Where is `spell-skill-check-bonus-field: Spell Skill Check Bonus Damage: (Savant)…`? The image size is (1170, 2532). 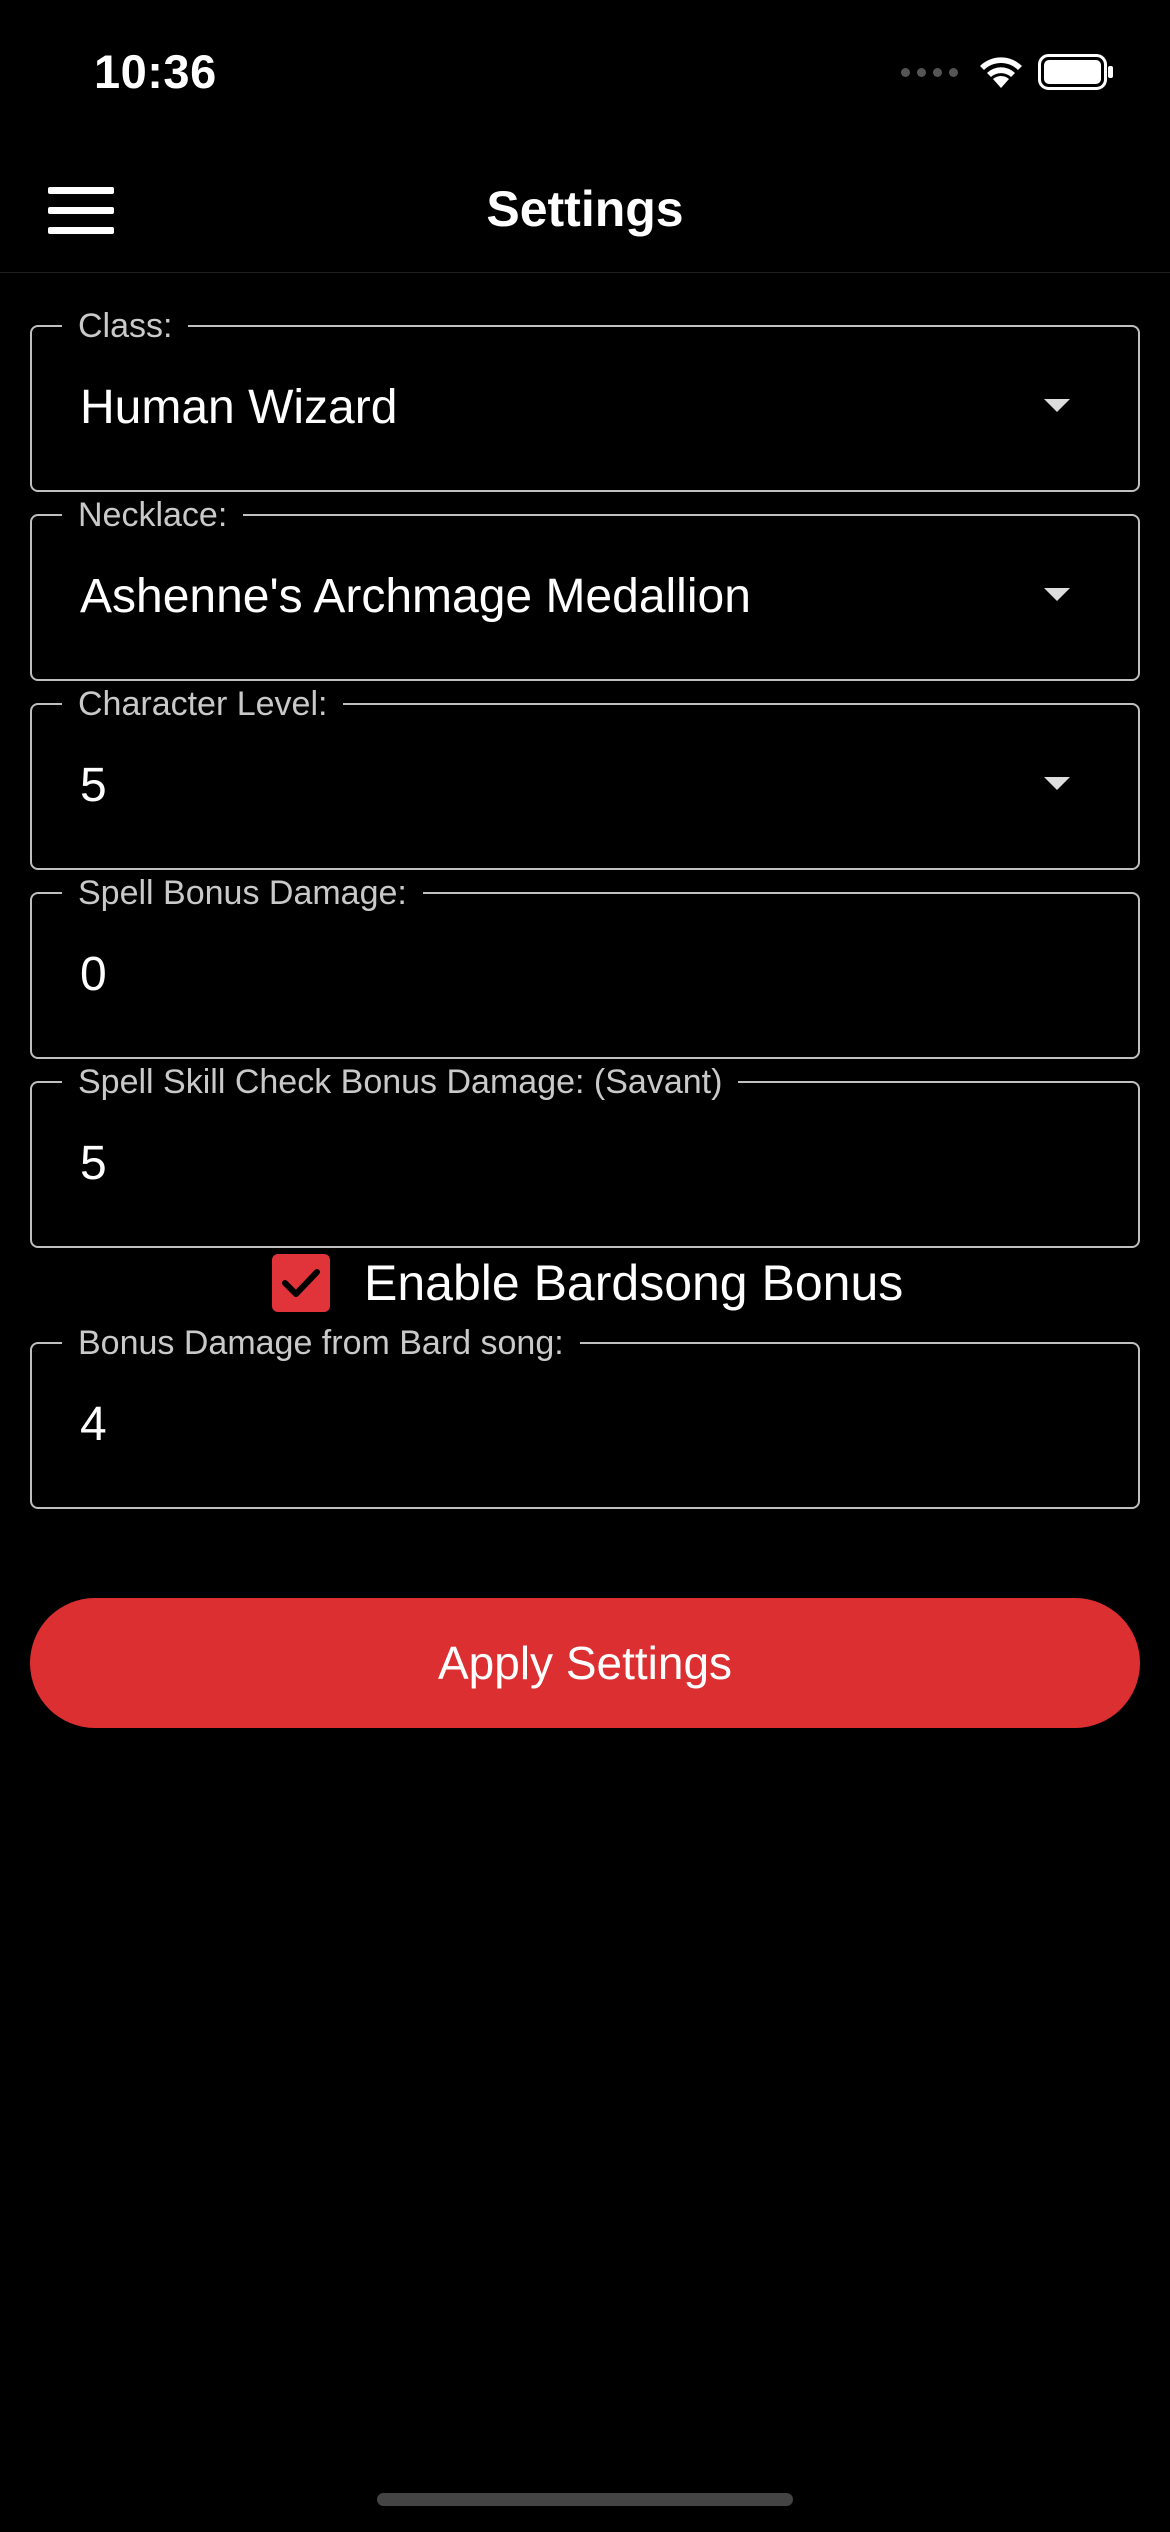 spell-skill-check-bonus-field: Spell Skill Check Bonus Damage: (Savant)… is located at coordinates (585, 1153).